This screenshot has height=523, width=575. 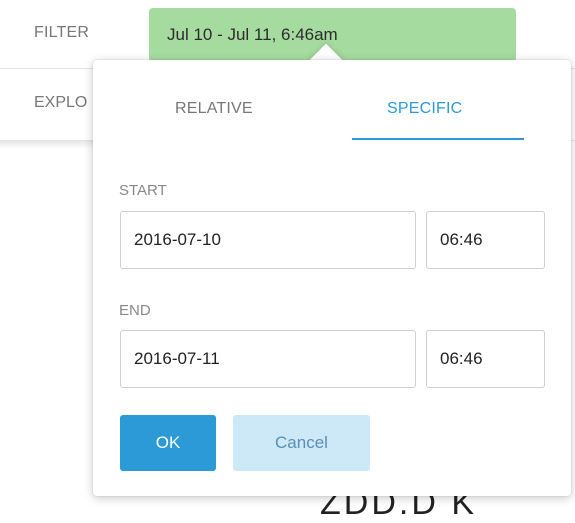 I want to click on start-label: START, so click(x=143, y=190).